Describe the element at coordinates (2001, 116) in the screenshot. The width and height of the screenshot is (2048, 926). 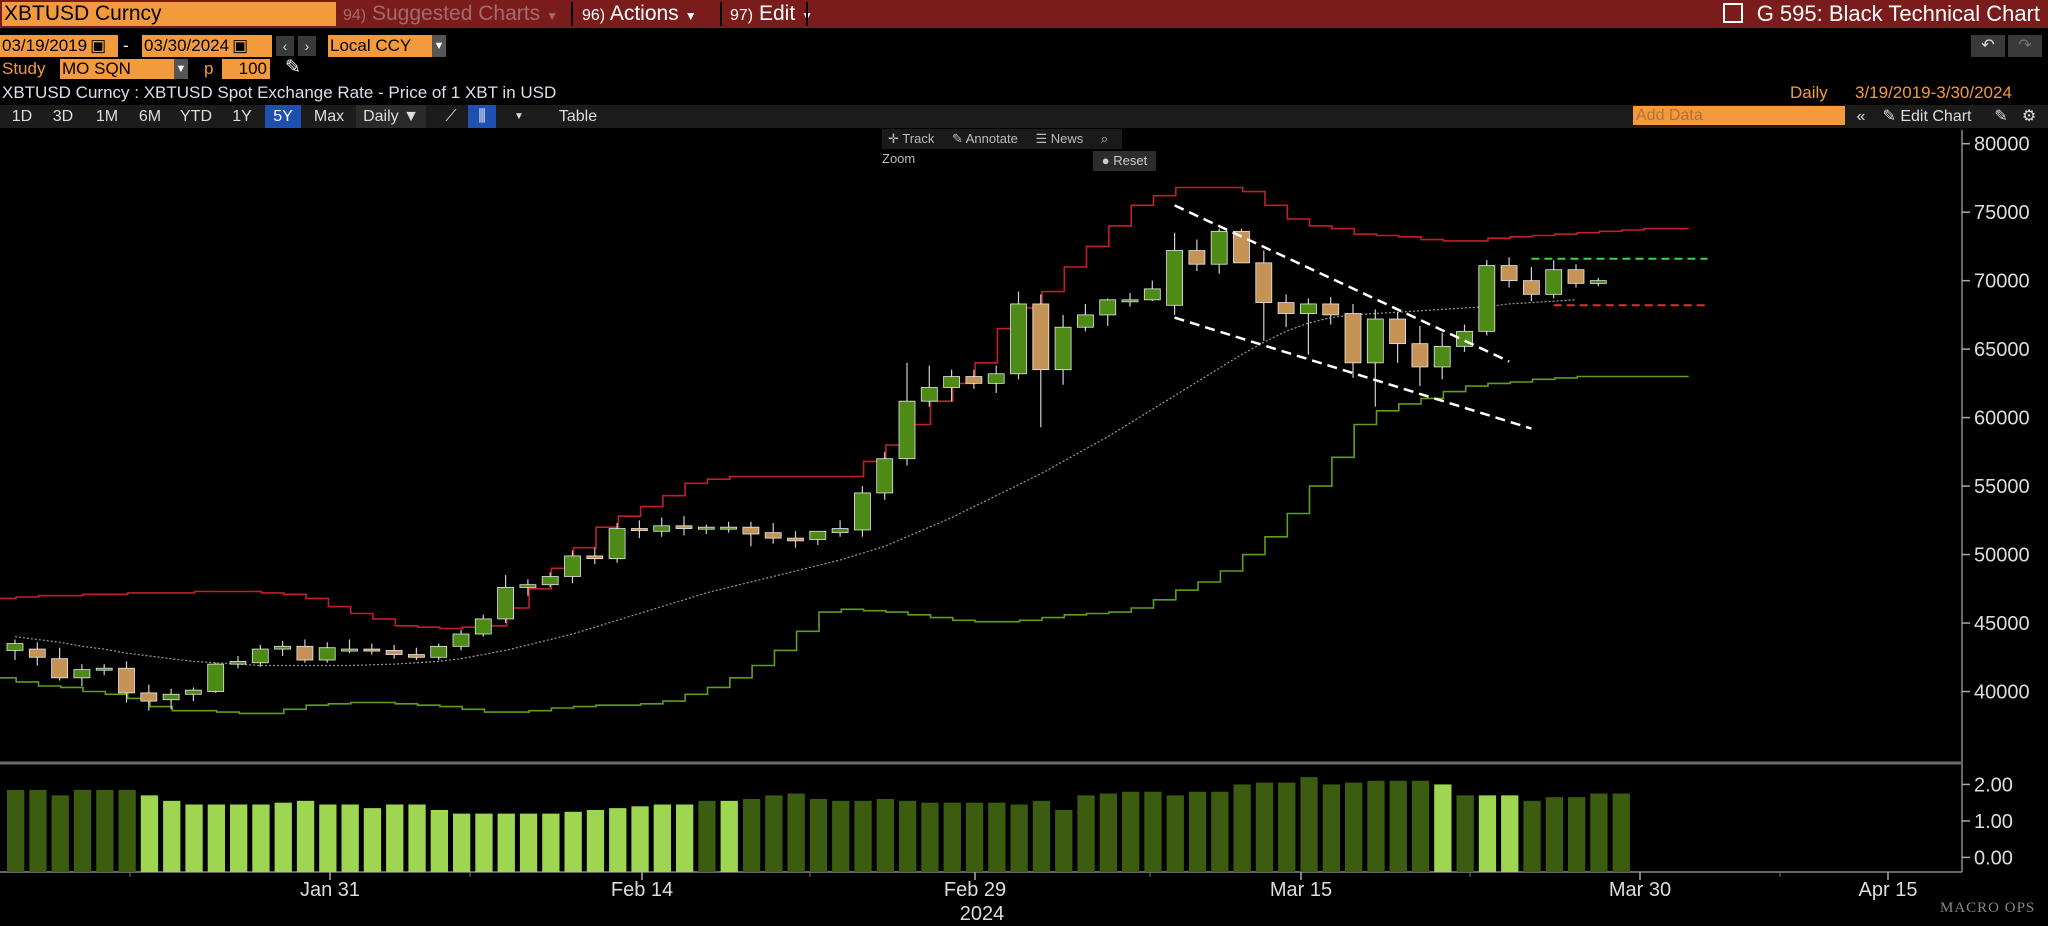
I see `edit-icon: ✎` at that location.